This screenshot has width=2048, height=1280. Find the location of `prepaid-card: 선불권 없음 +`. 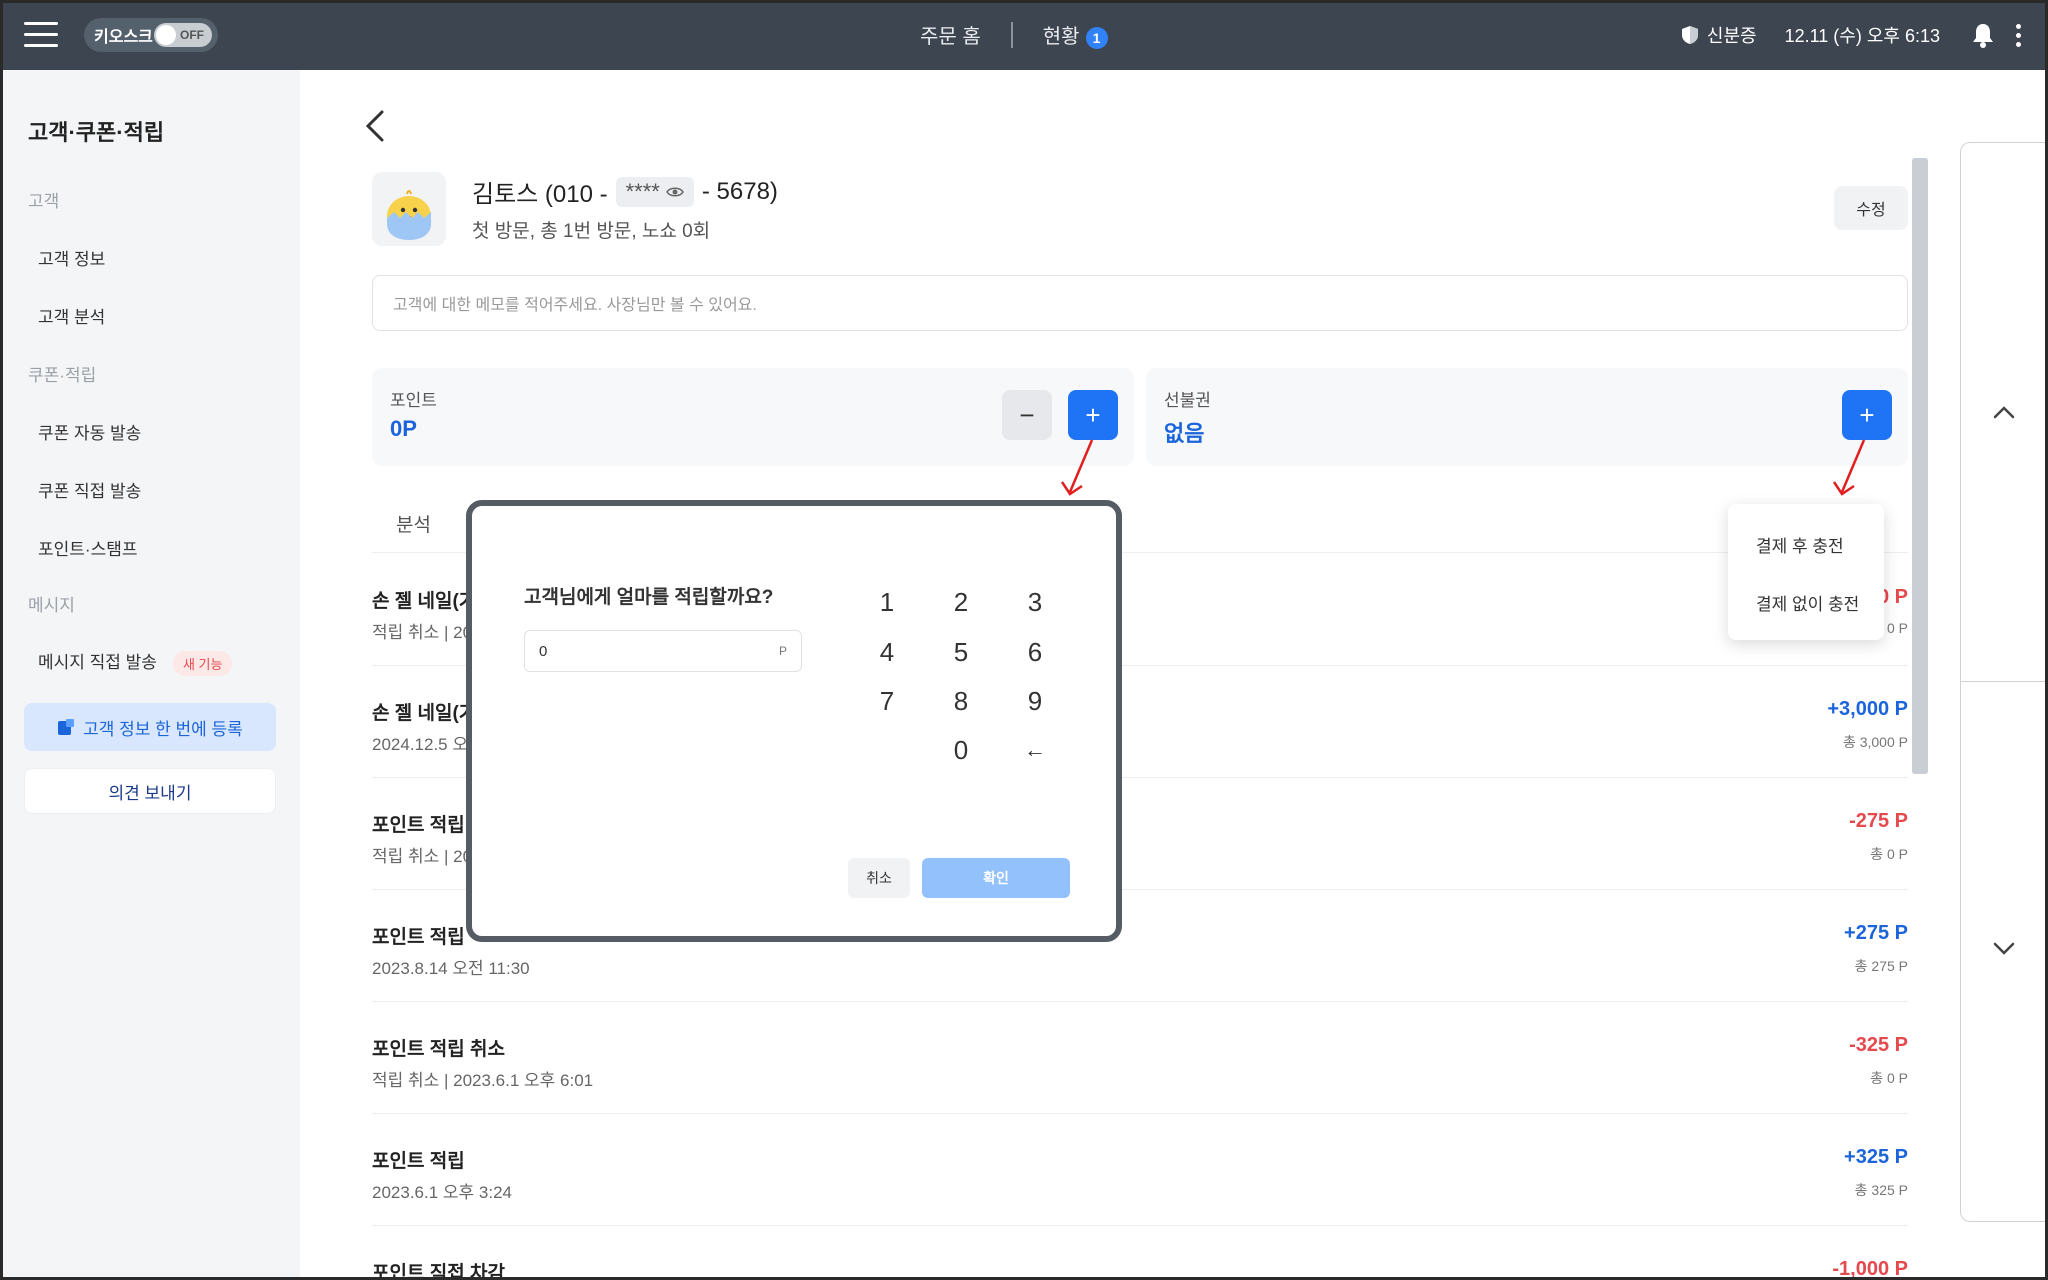

prepaid-card: 선불권 없음 + is located at coordinates (1527, 417).